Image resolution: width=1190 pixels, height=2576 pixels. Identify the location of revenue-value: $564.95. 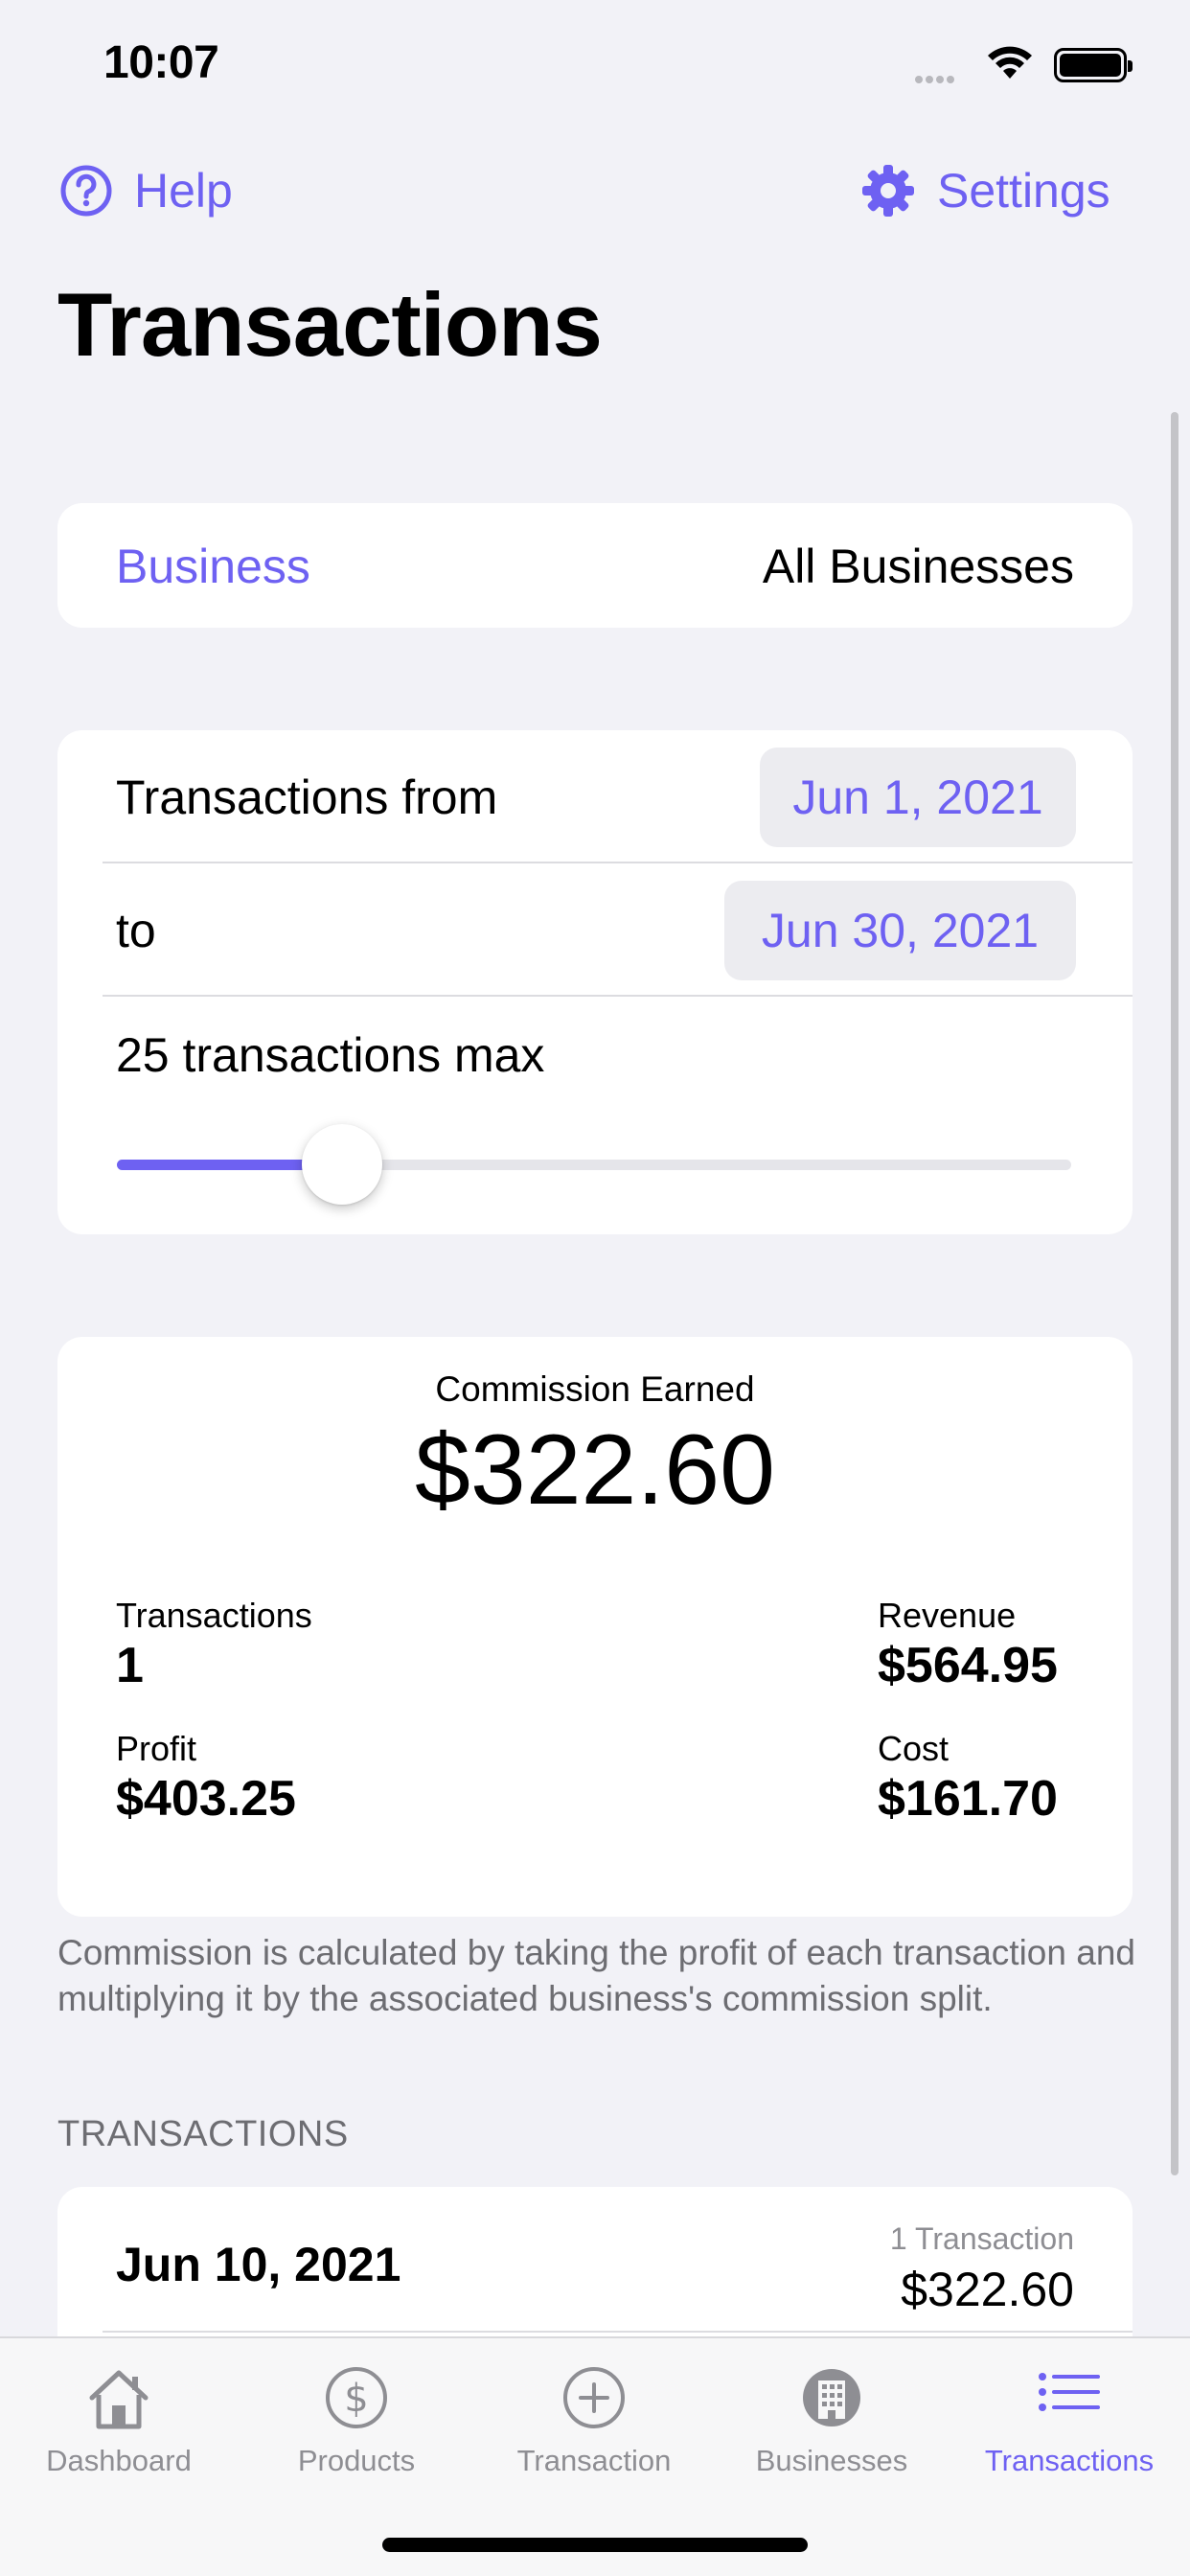
(968, 1665).